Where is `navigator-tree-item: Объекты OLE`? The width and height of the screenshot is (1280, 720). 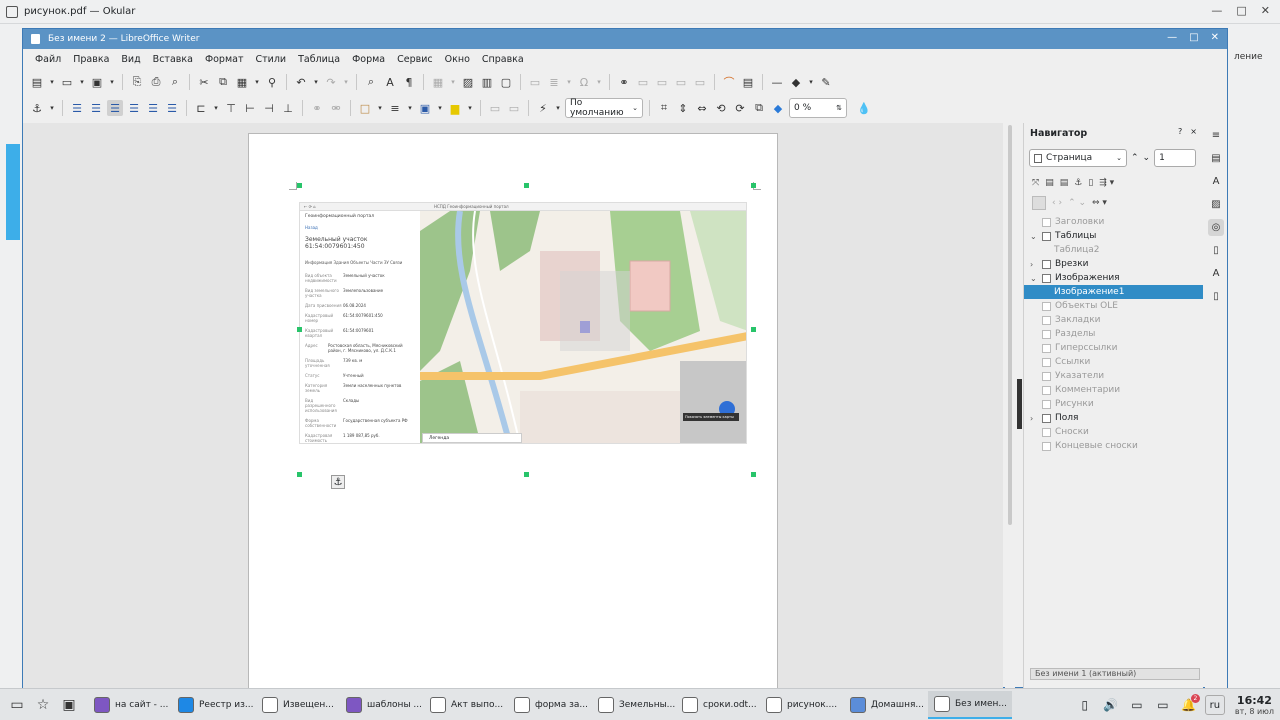 navigator-tree-item: Объекты OLE is located at coordinates (1113, 306).